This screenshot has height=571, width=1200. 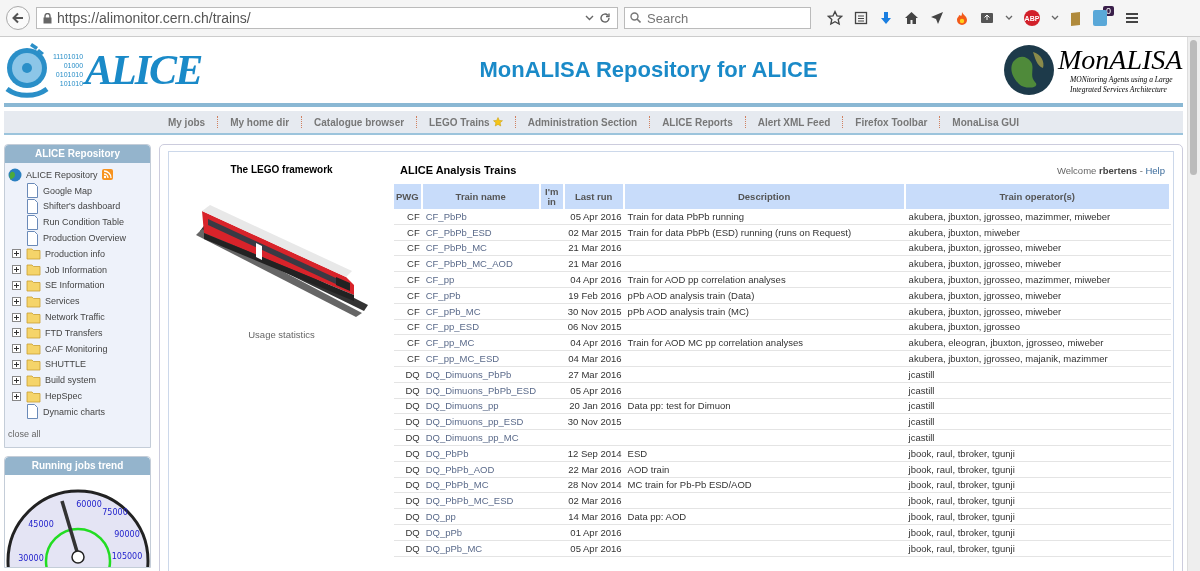 What do you see at coordinates (71, 380) in the screenshot?
I see `tree-item: Build system` at bounding box center [71, 380].